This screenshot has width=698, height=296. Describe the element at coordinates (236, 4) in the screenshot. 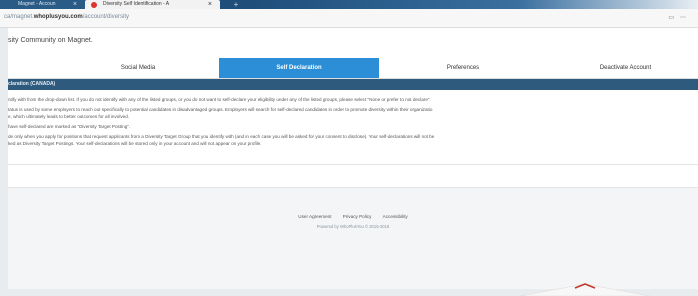

I see `new-tab-icon: +` at that location.